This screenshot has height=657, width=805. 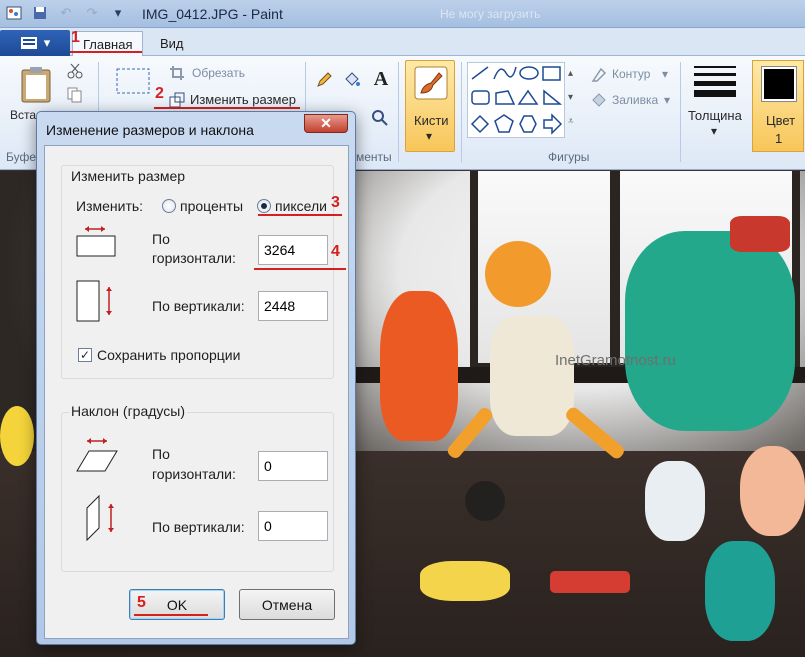 I want to click on color-number: 1, so click(x=779, y=138).